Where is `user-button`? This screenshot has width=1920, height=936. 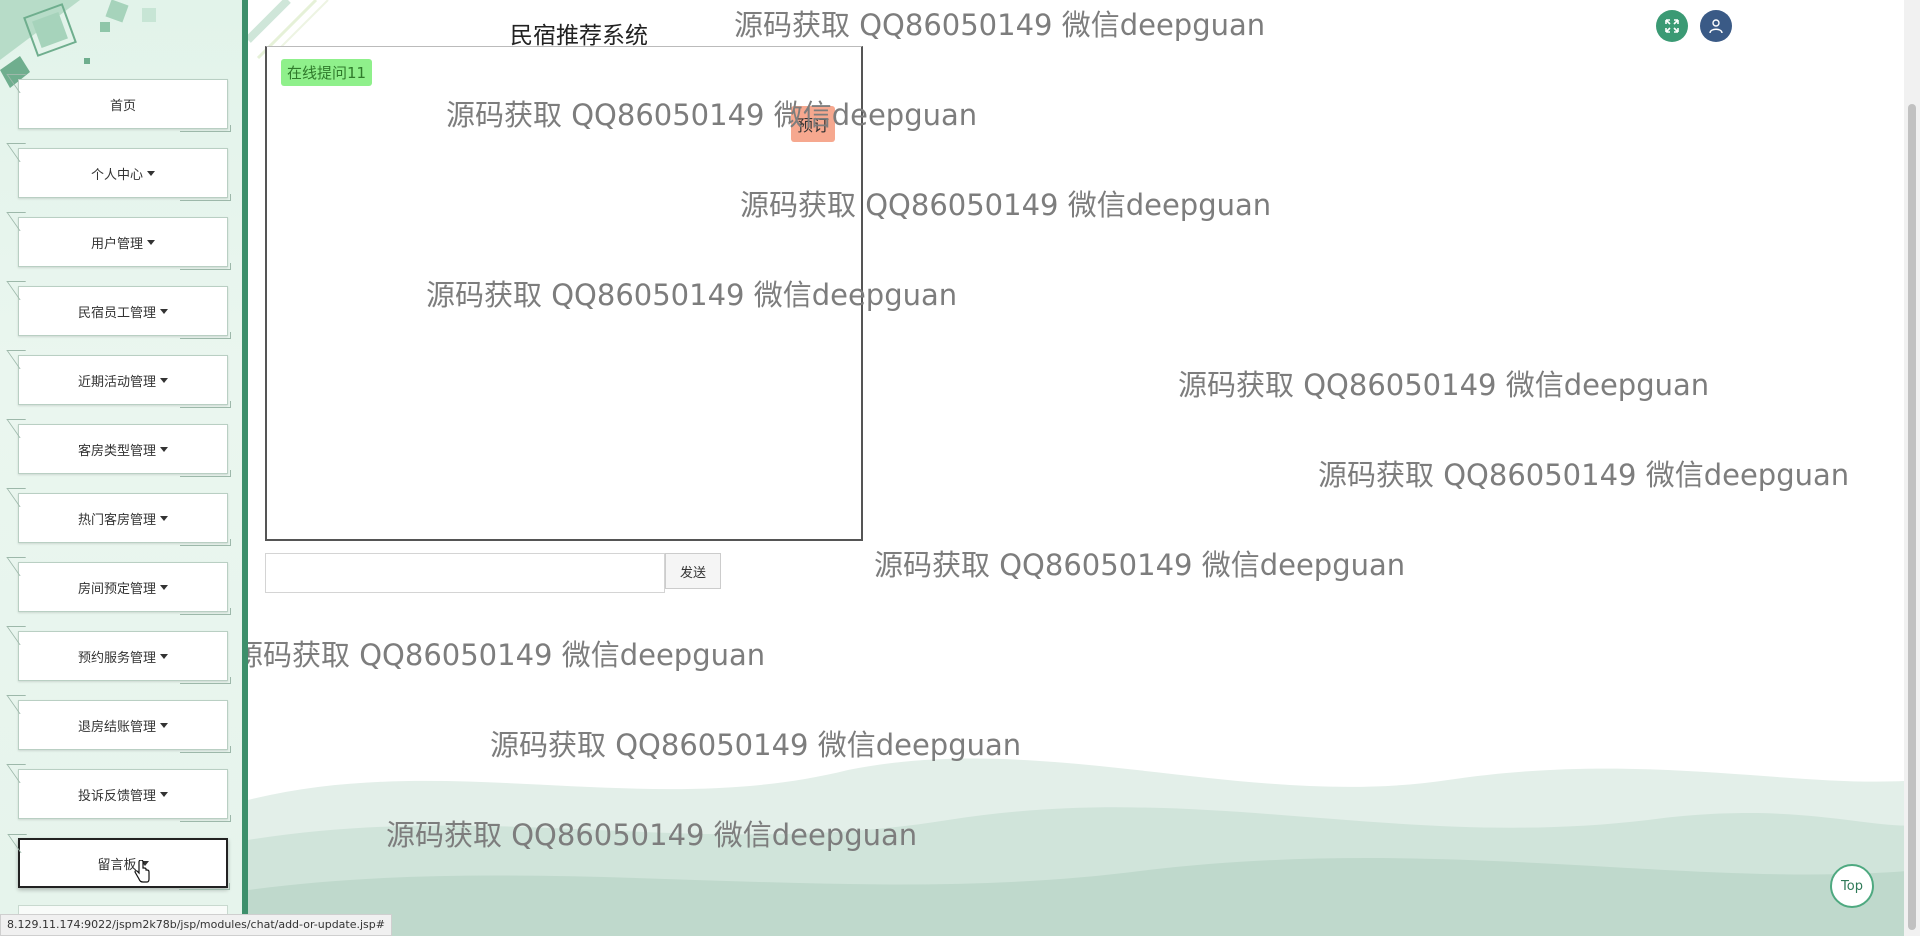 user-button is located at coordinates (1716, 26).